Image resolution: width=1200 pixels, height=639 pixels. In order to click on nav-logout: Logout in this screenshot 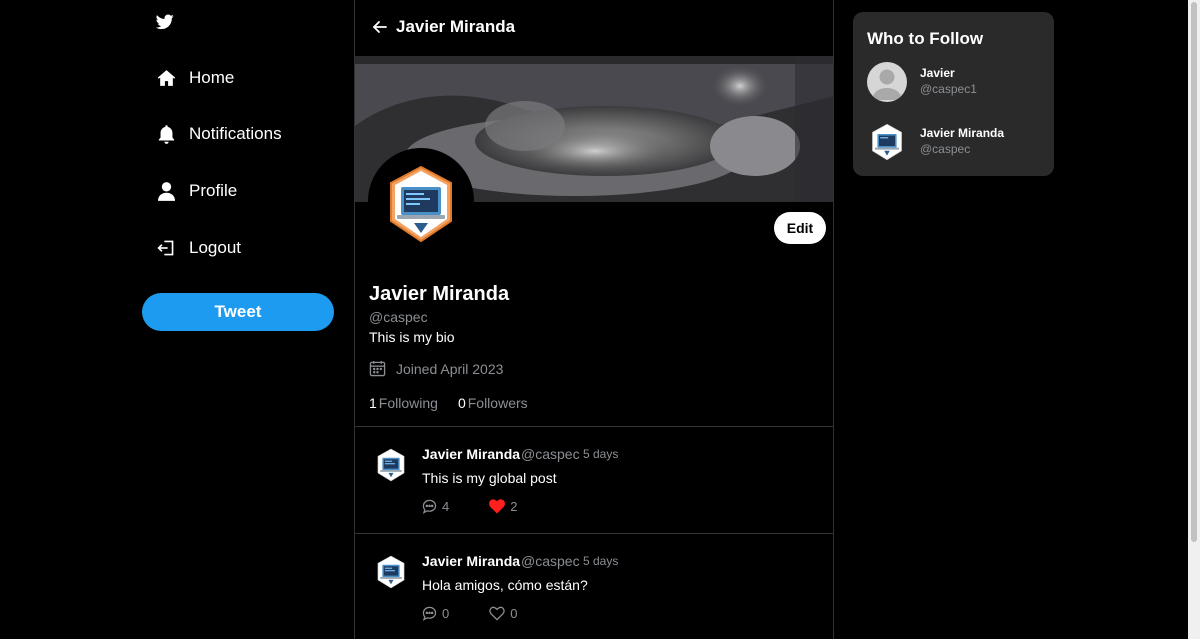, I will do `click(198, 248)`.